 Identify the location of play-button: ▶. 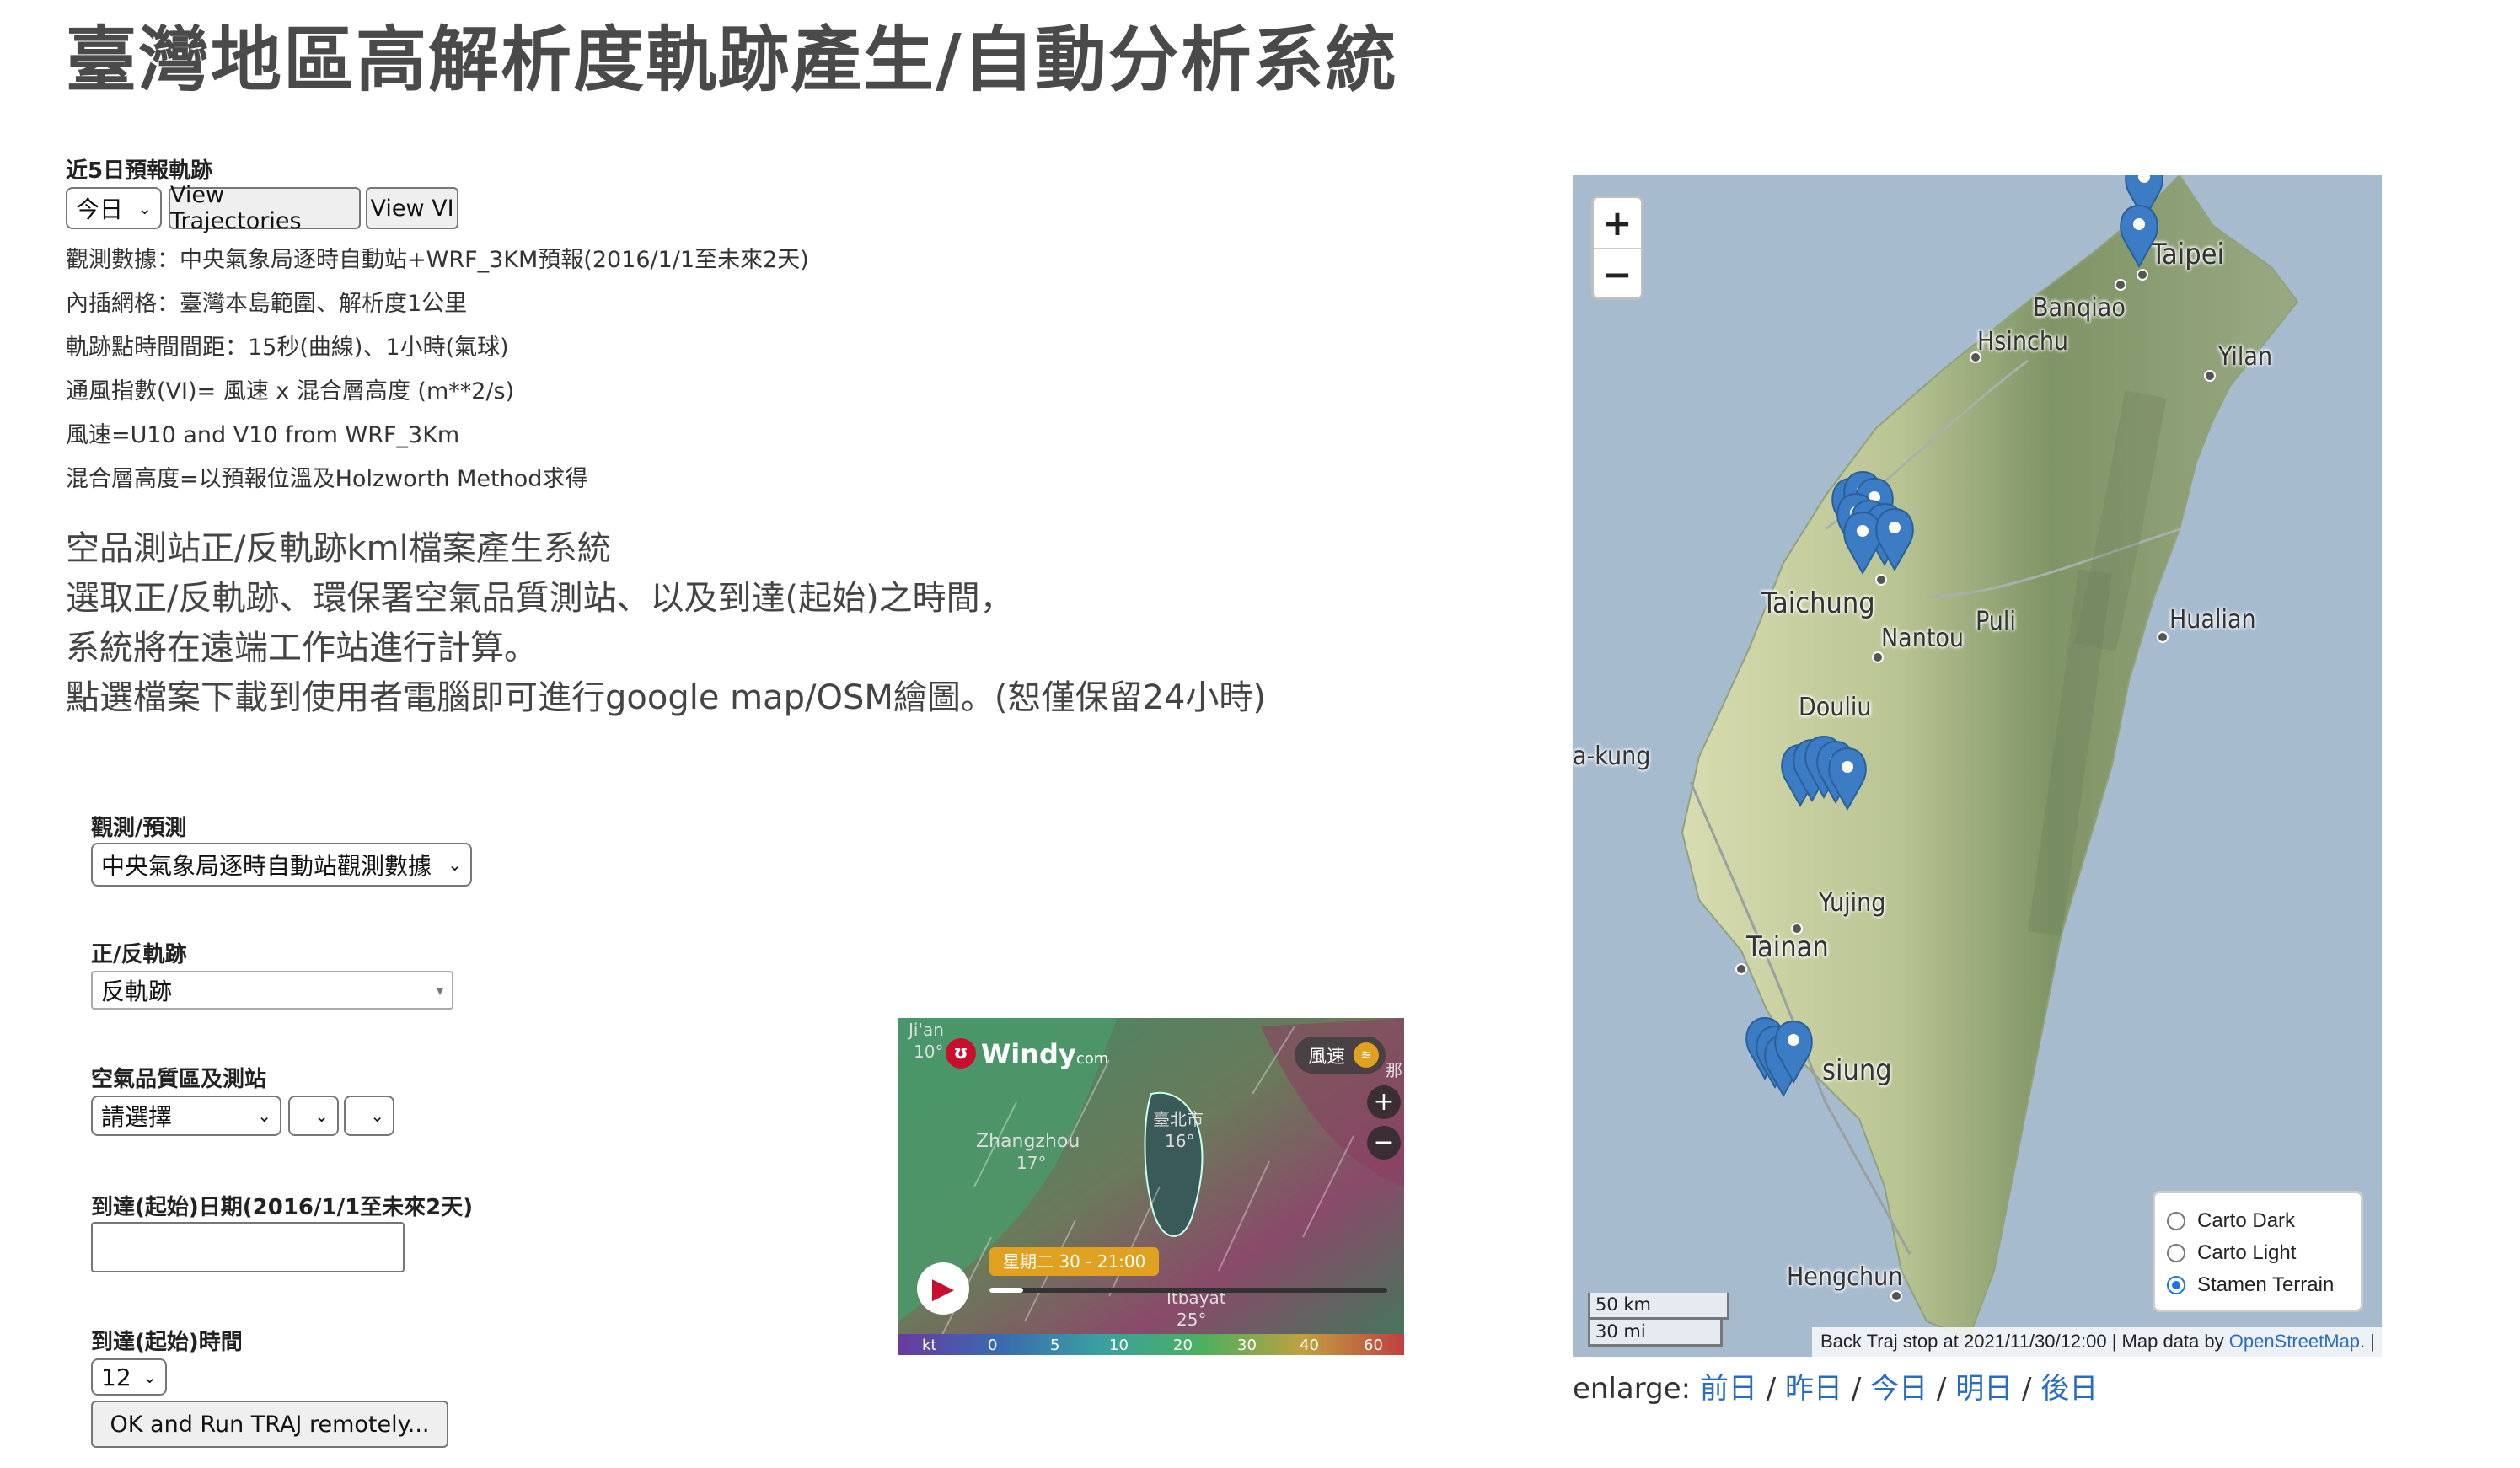
(943, 1288).